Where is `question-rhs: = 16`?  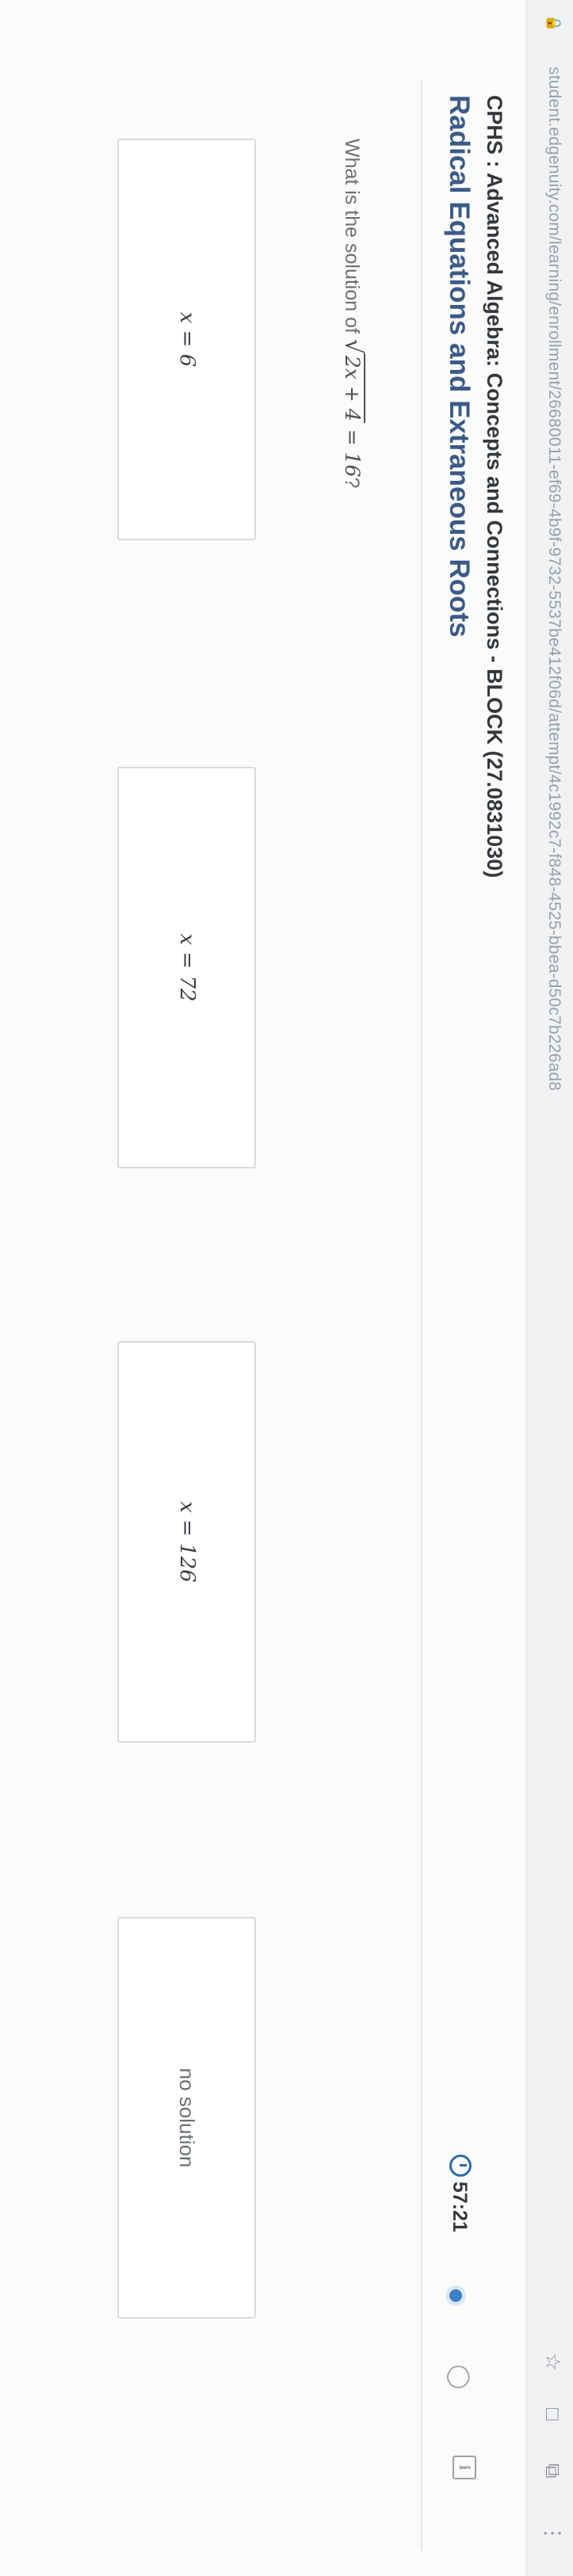 question-rhs: = 16 is located at coordinates (352, 450).